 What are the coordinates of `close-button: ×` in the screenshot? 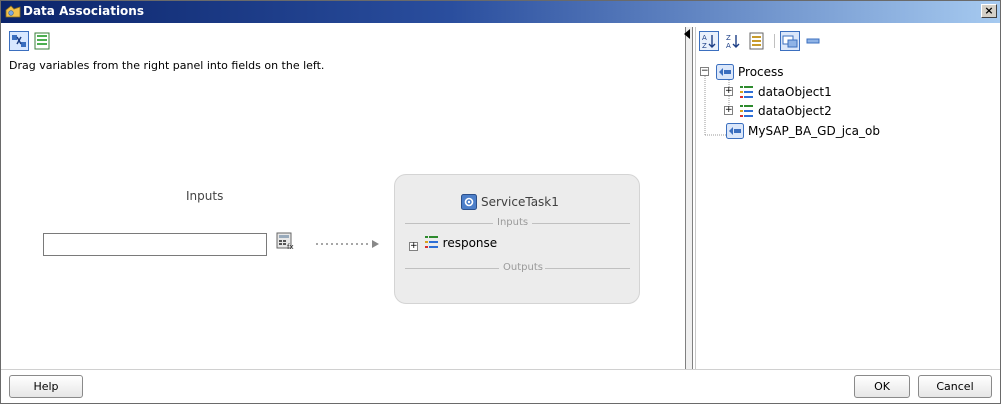 It's located at (989, 11).